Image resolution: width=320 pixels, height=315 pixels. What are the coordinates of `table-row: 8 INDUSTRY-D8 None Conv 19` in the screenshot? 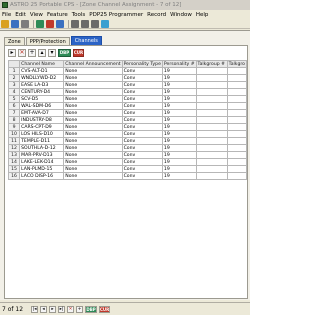 It's located at (127, 120).